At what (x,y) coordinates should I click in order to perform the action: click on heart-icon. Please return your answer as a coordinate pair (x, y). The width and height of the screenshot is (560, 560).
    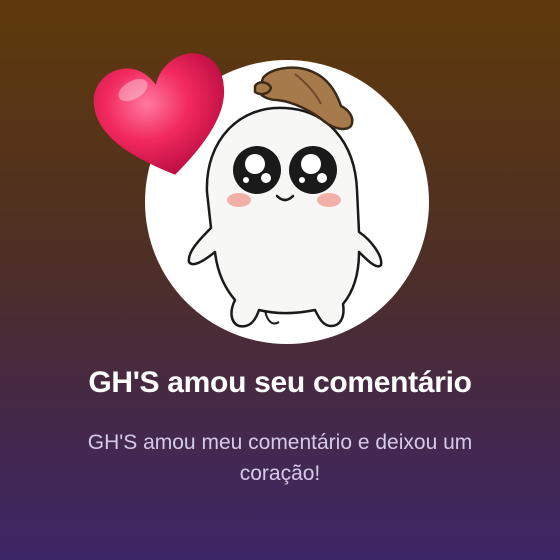
    Looking at the image, I should click on (163, 118).